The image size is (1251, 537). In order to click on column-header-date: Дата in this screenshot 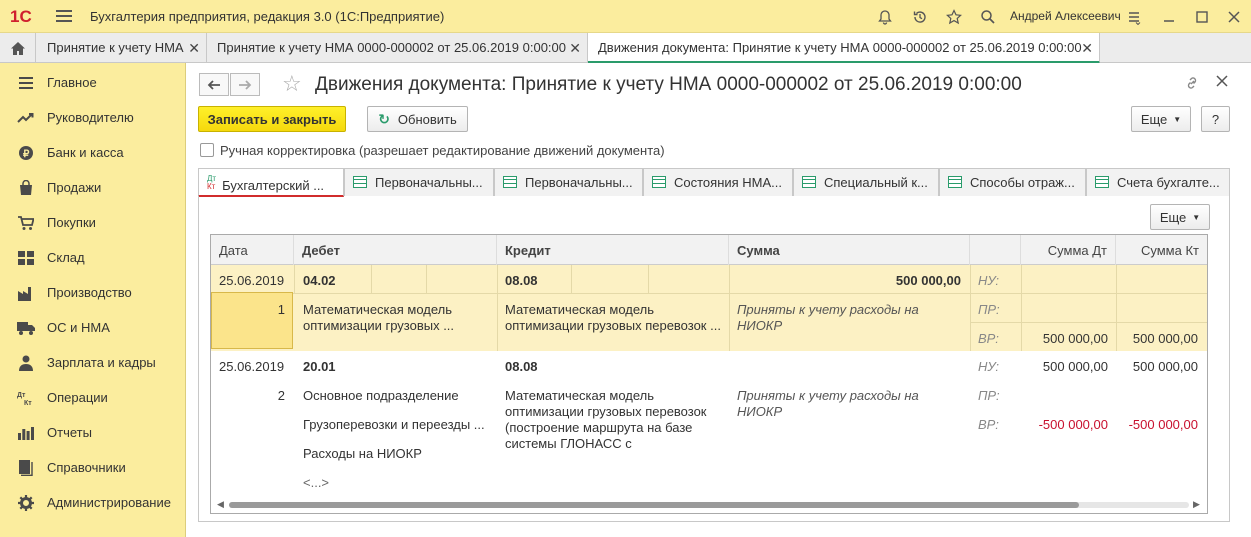, I will do `click(252, 250)`.